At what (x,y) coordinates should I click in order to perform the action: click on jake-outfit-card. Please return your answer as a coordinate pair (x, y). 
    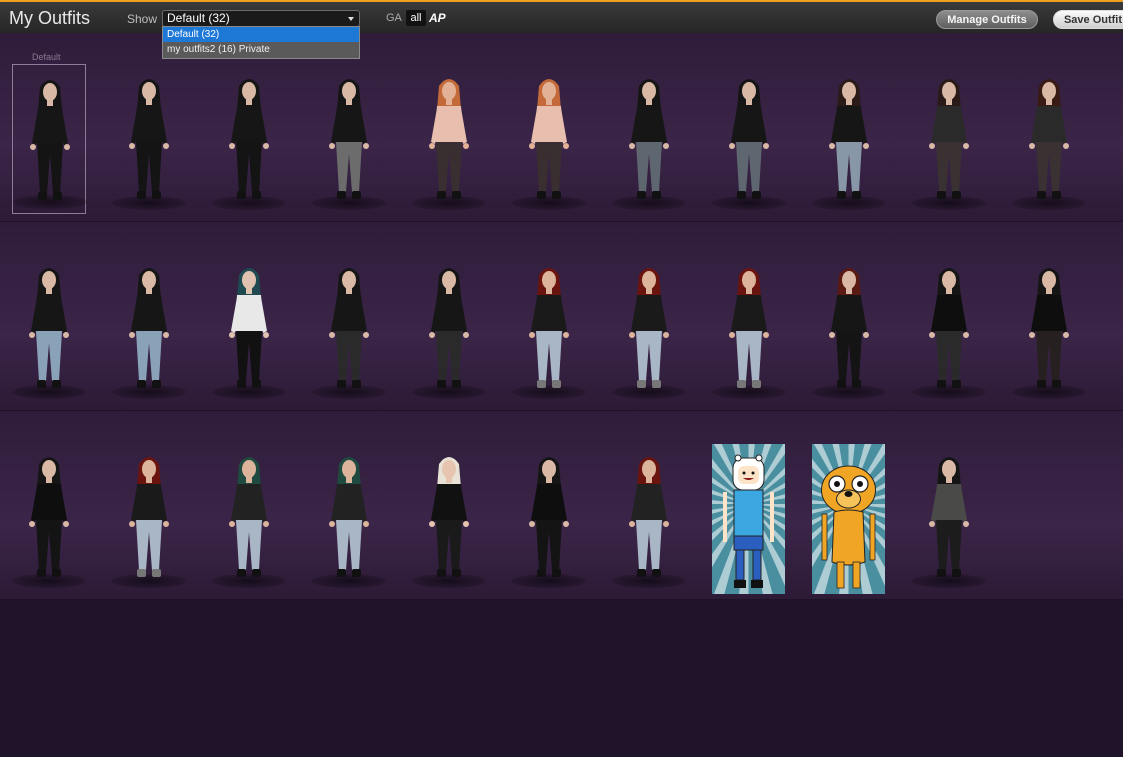
    Looking at the image, I should click on (849, 519).